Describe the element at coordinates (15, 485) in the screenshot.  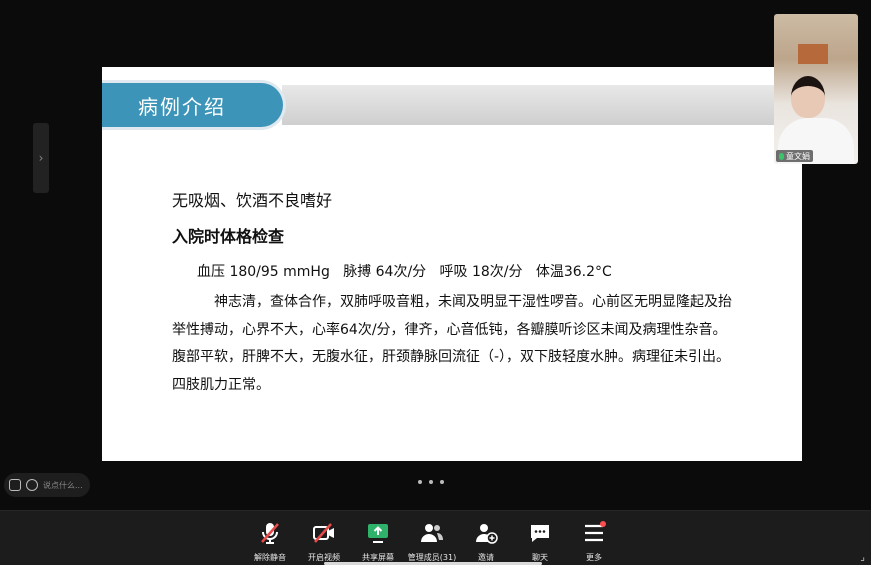
I see `chat-list-icon` at that location.